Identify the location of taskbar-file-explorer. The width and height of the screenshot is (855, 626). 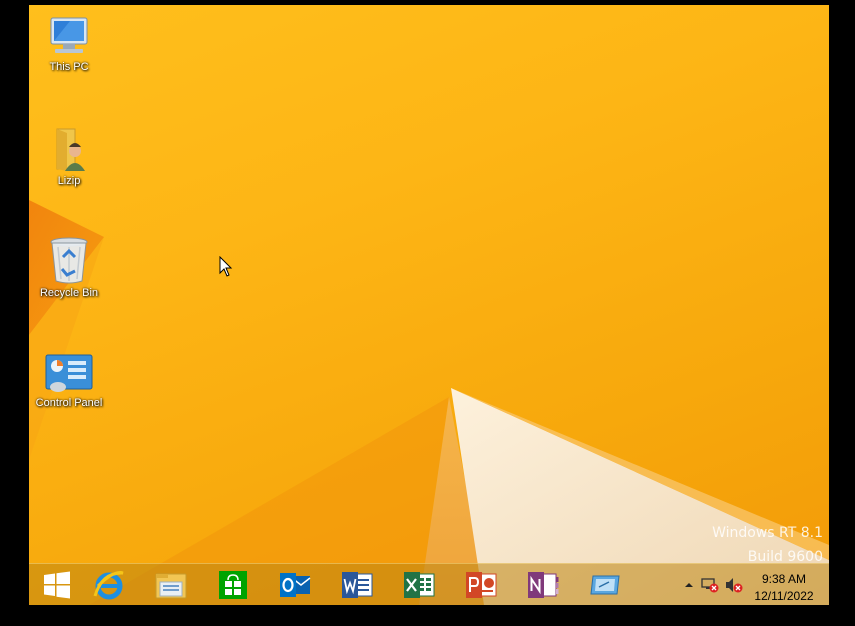
(171, 584).